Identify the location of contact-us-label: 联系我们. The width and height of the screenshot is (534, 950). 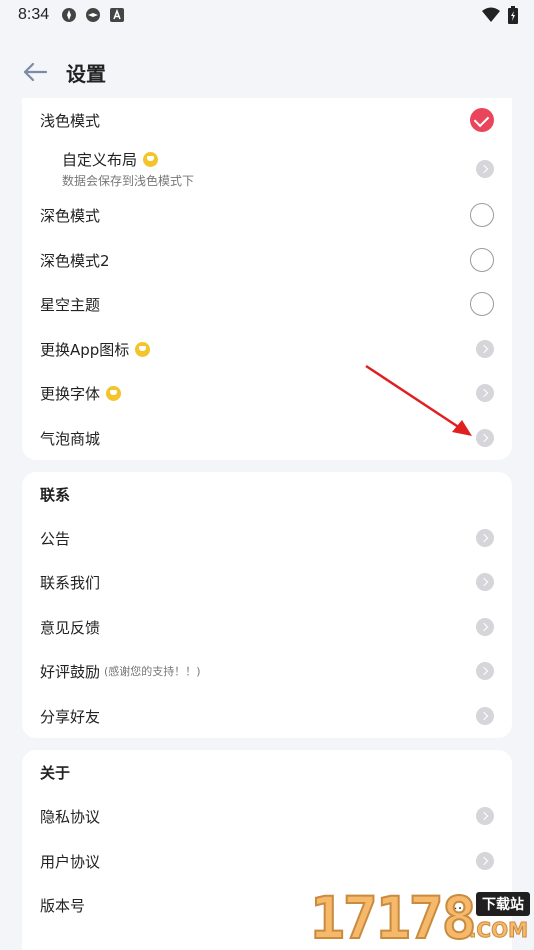
(70, 582).